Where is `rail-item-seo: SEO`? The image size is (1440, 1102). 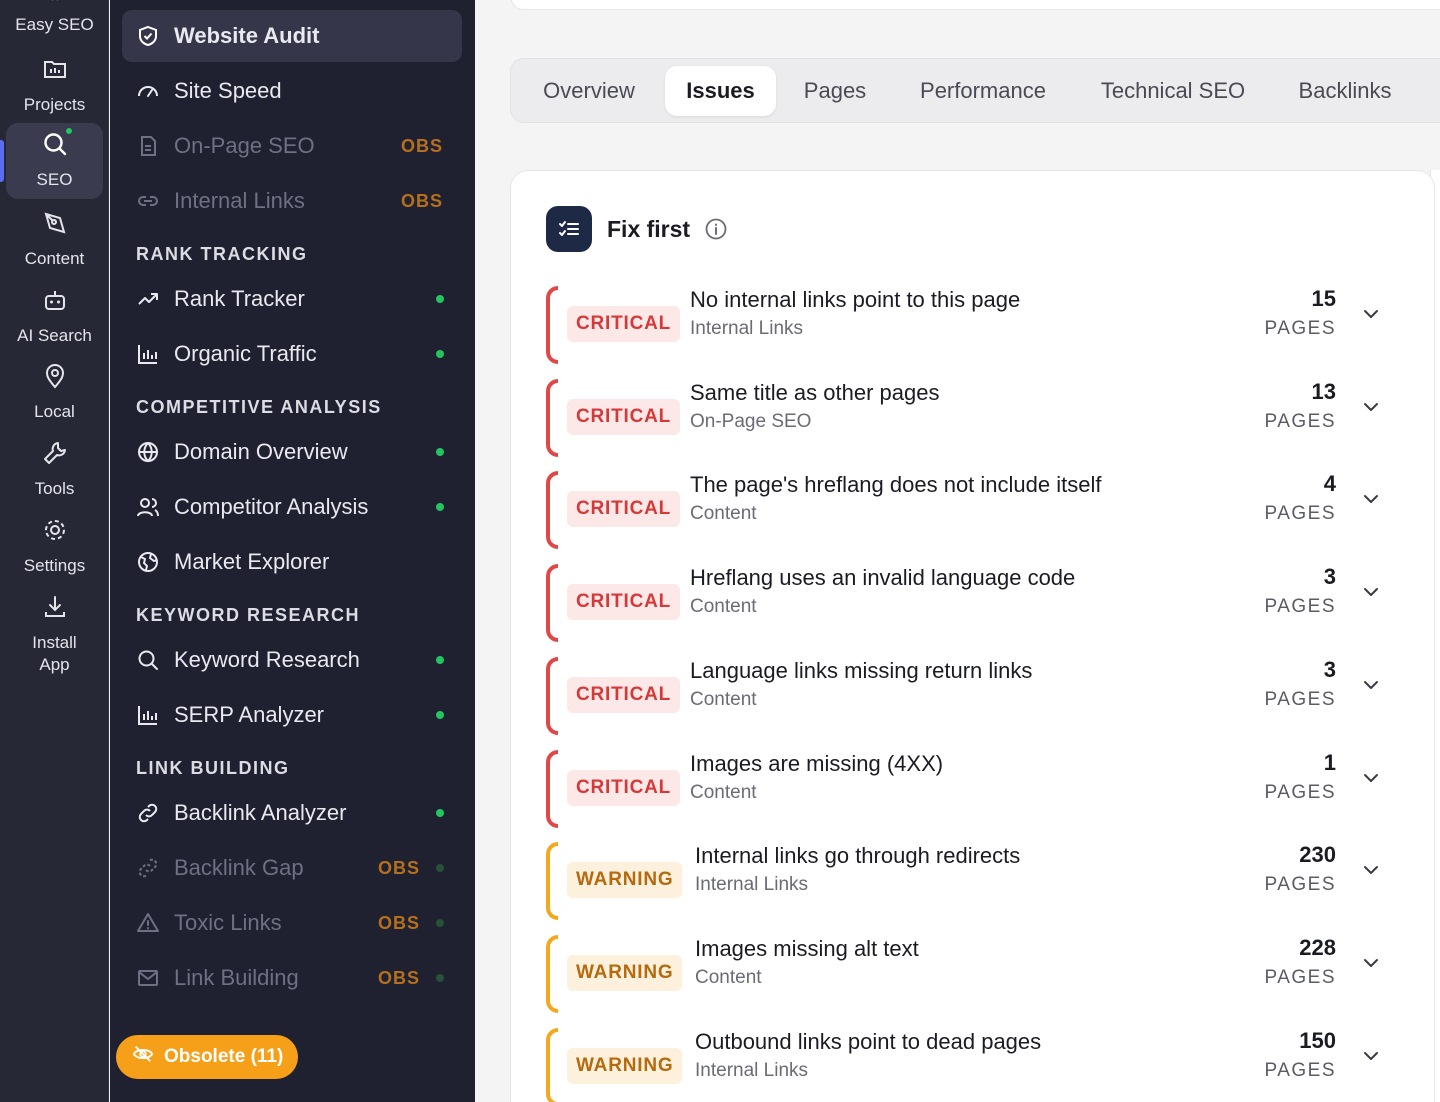
rail-item-seo: SEO is located at coordinates (54, 161).